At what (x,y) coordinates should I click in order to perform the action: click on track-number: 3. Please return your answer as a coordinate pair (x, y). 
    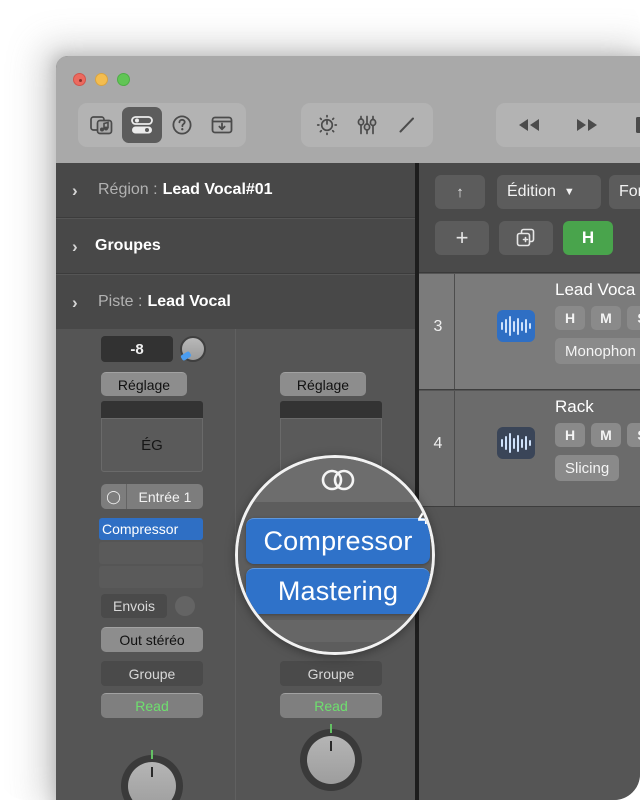
    Looking at the image, I should click on (438, 326).